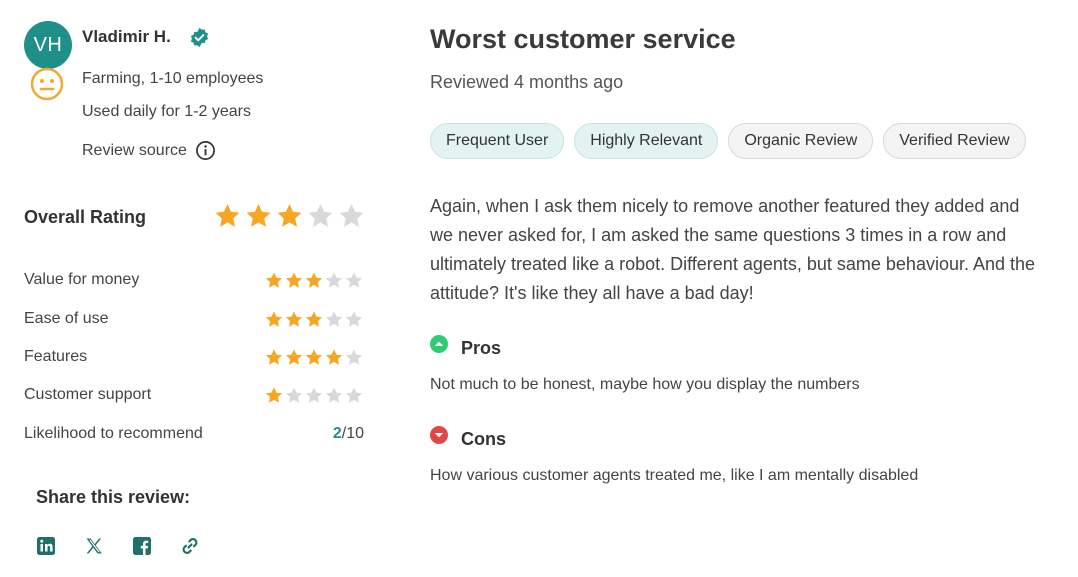 This screenshot has width=1078, height=577. I want to click on pros-up-icon, so click(439, 344).